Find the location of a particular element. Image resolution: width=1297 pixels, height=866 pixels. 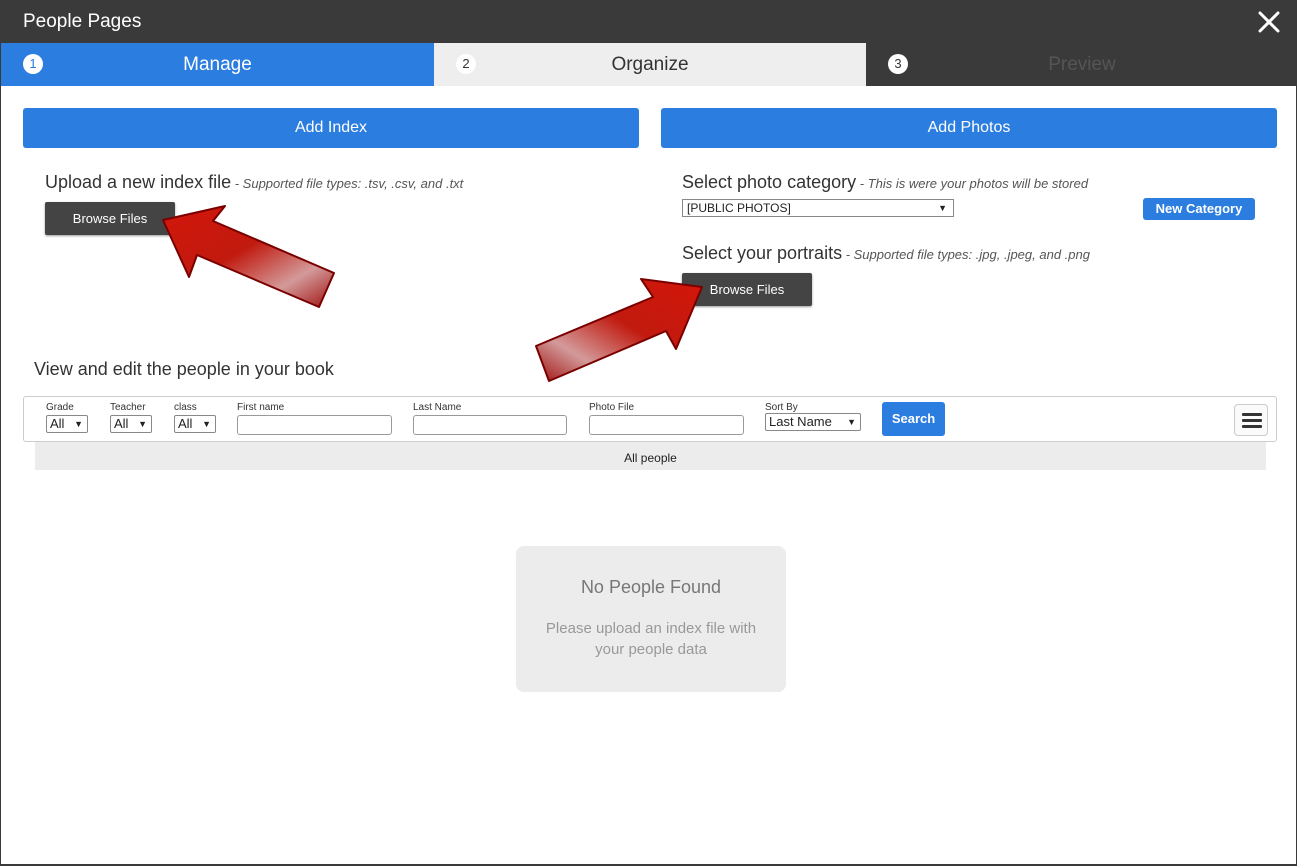

teacher-select-value: All is located at coordinates (121, 423).